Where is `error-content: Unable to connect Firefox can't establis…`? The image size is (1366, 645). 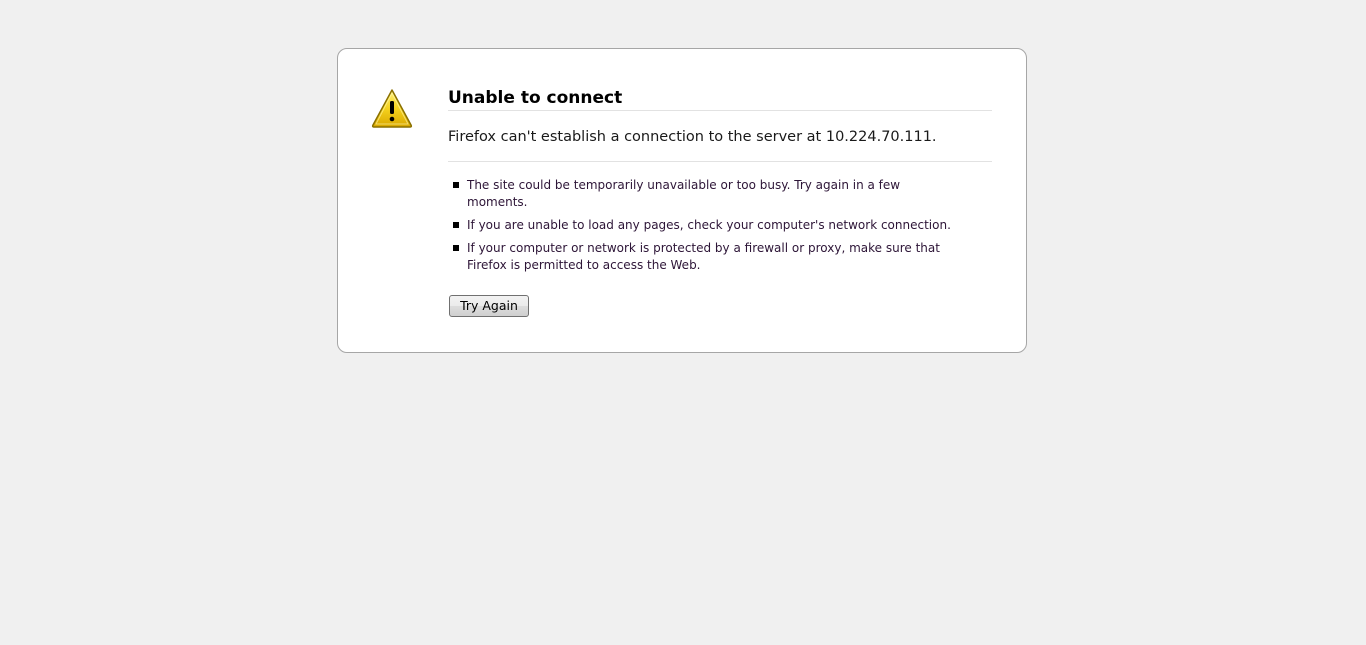 error-content: Unable to connect Firefox can't establis… is located at coordinates (720, 183).